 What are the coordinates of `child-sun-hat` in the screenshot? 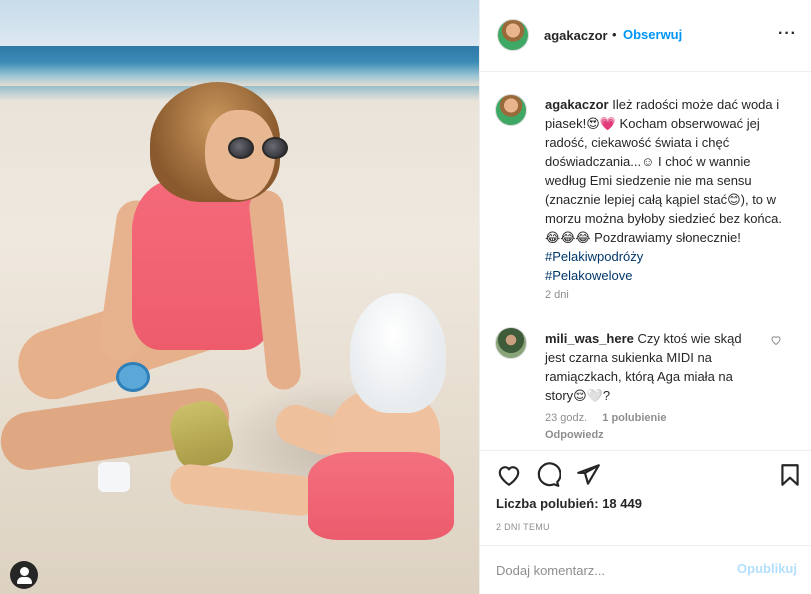 It's located at (398, 353).